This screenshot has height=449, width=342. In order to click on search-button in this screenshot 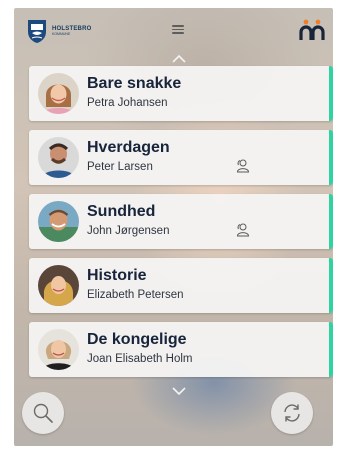, I will do `click(43, 413)`.